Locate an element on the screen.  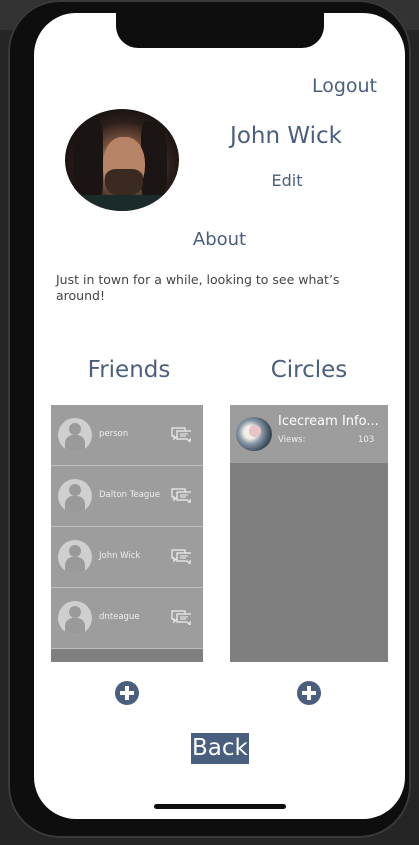
add-friend-icon is located at coordinates (127, 693).